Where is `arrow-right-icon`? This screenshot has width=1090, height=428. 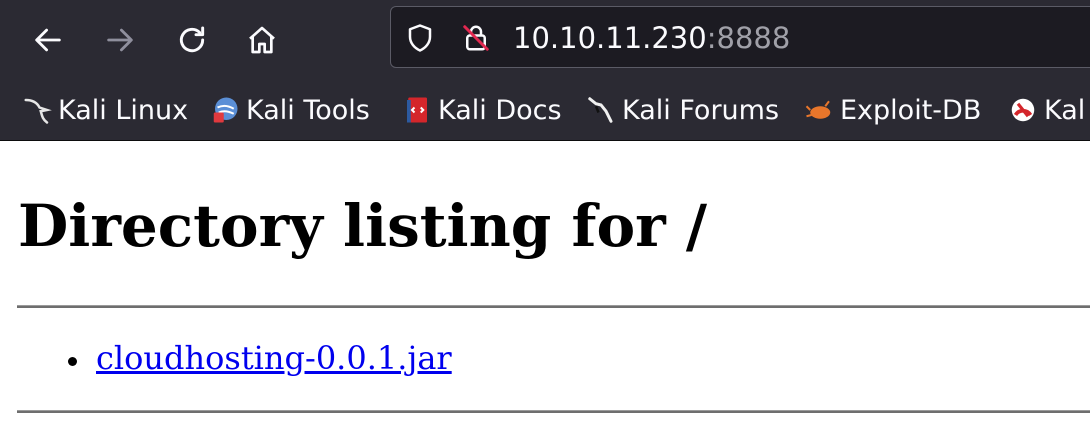 arrow-right-icon is located at coordinates (120, 40).